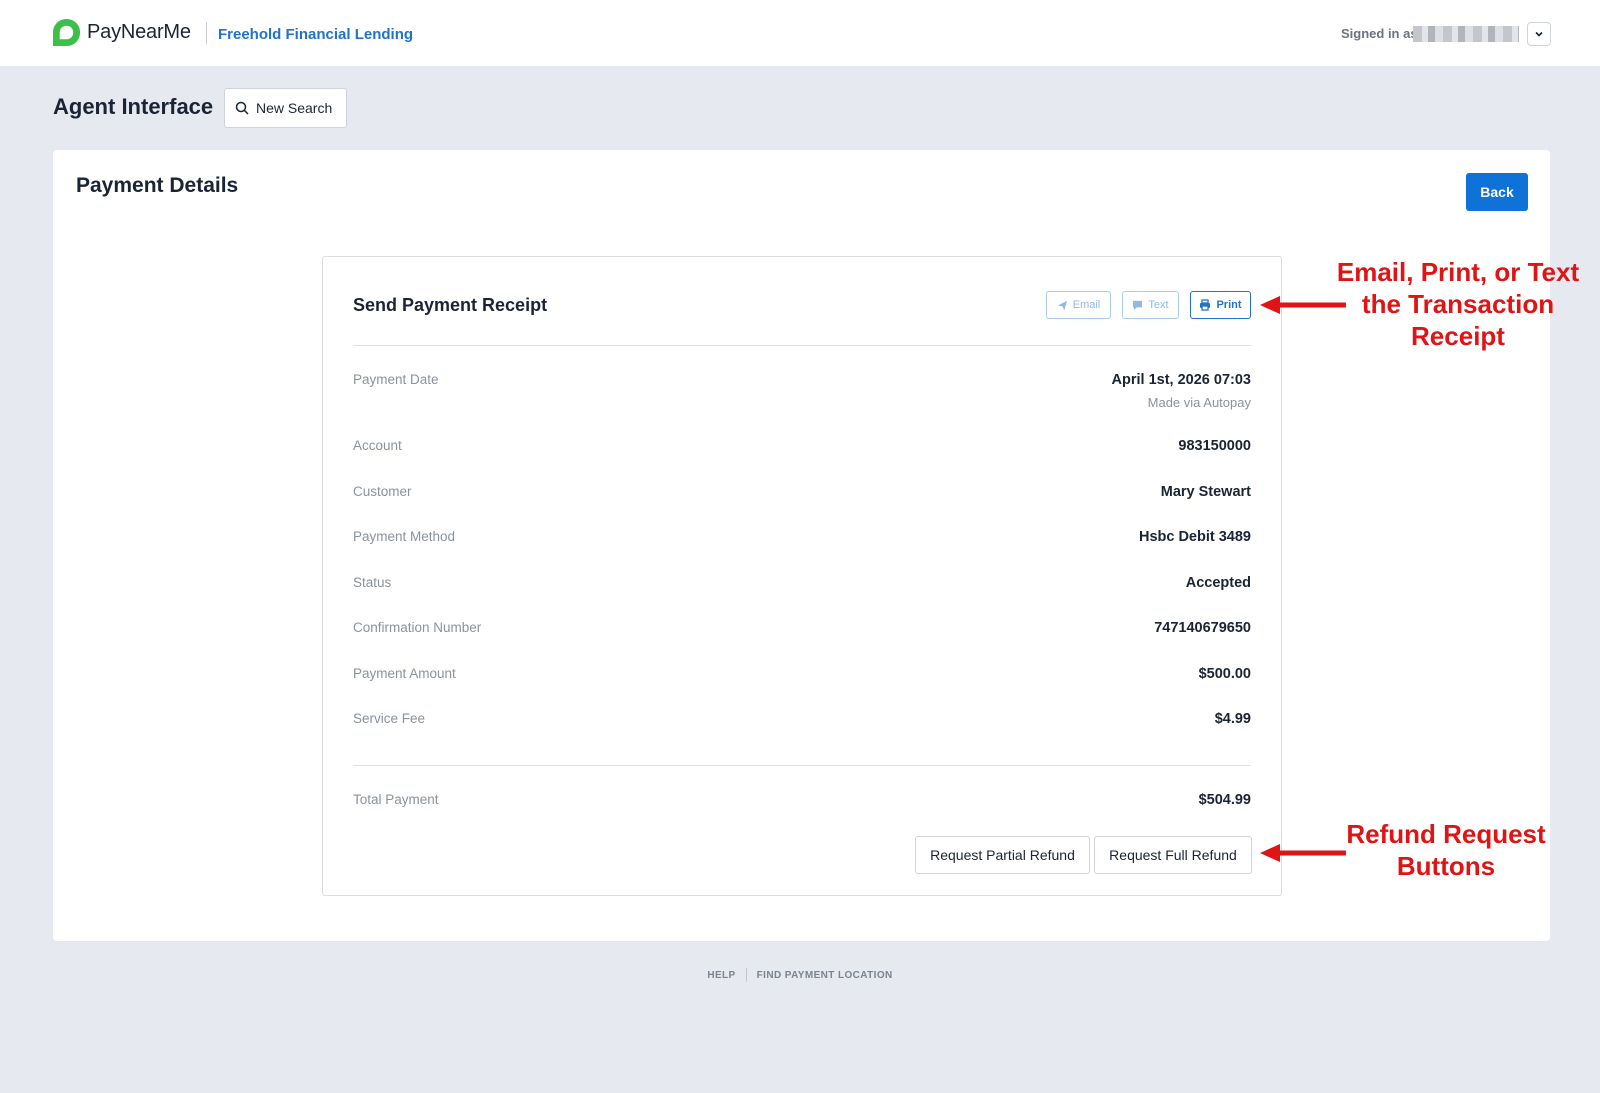  Describe the element at coordinates (1138, 305) in the screenshot. I see `message-icon` at that location.